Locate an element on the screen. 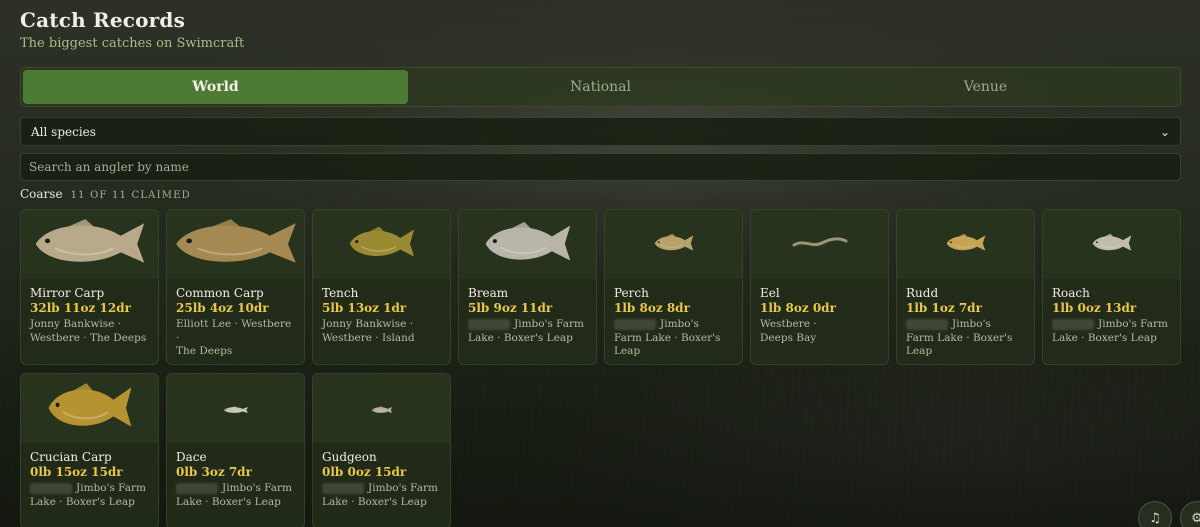  fish-name: Common Carp is located at coordinates (220, 293).